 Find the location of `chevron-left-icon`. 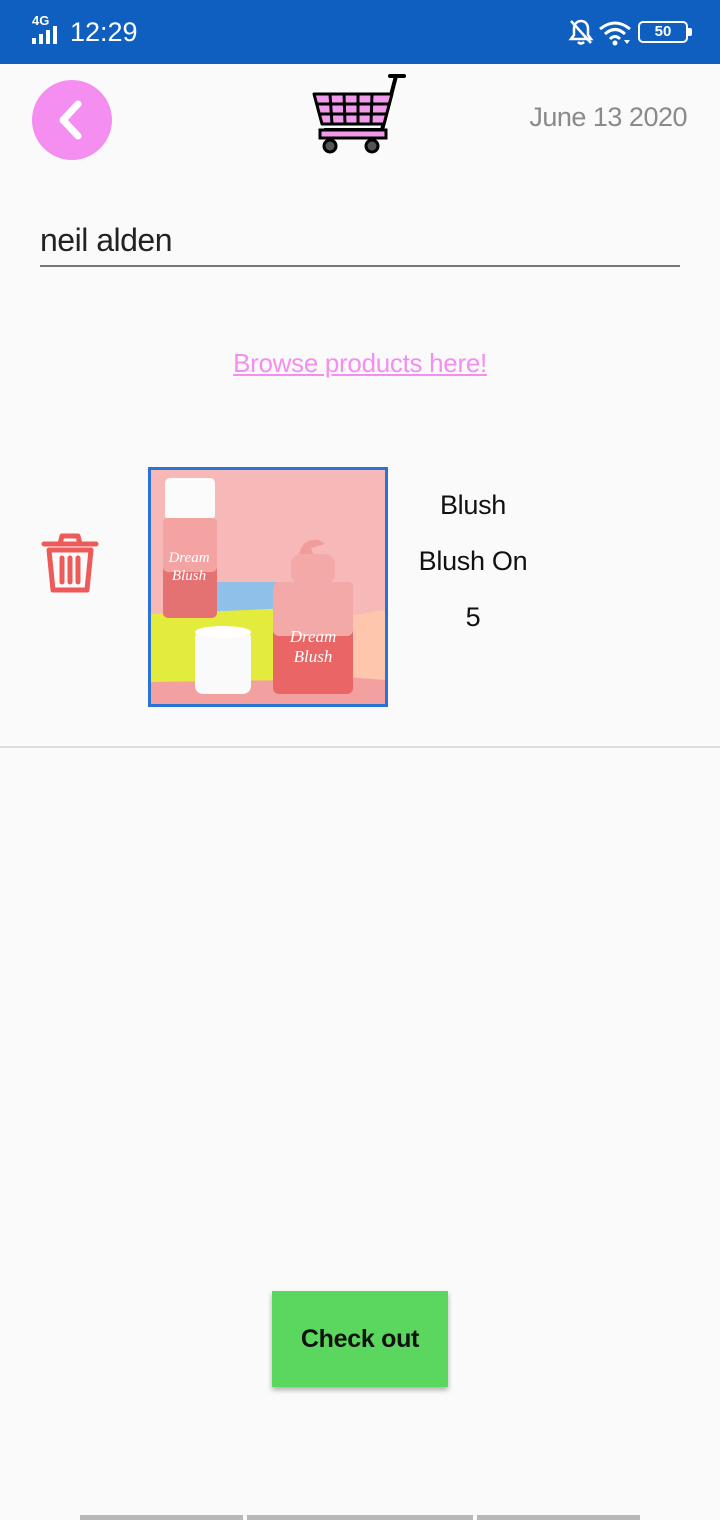

chevron-left-icon is located at coordinates (70, 120).